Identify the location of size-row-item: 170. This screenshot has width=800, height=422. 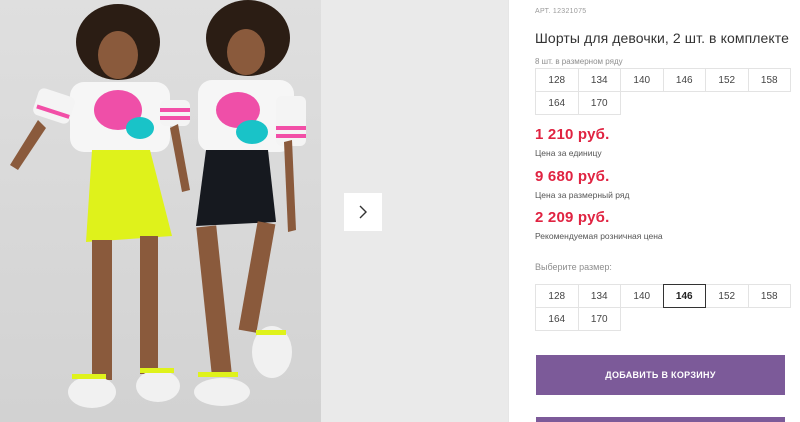
(599, 103).